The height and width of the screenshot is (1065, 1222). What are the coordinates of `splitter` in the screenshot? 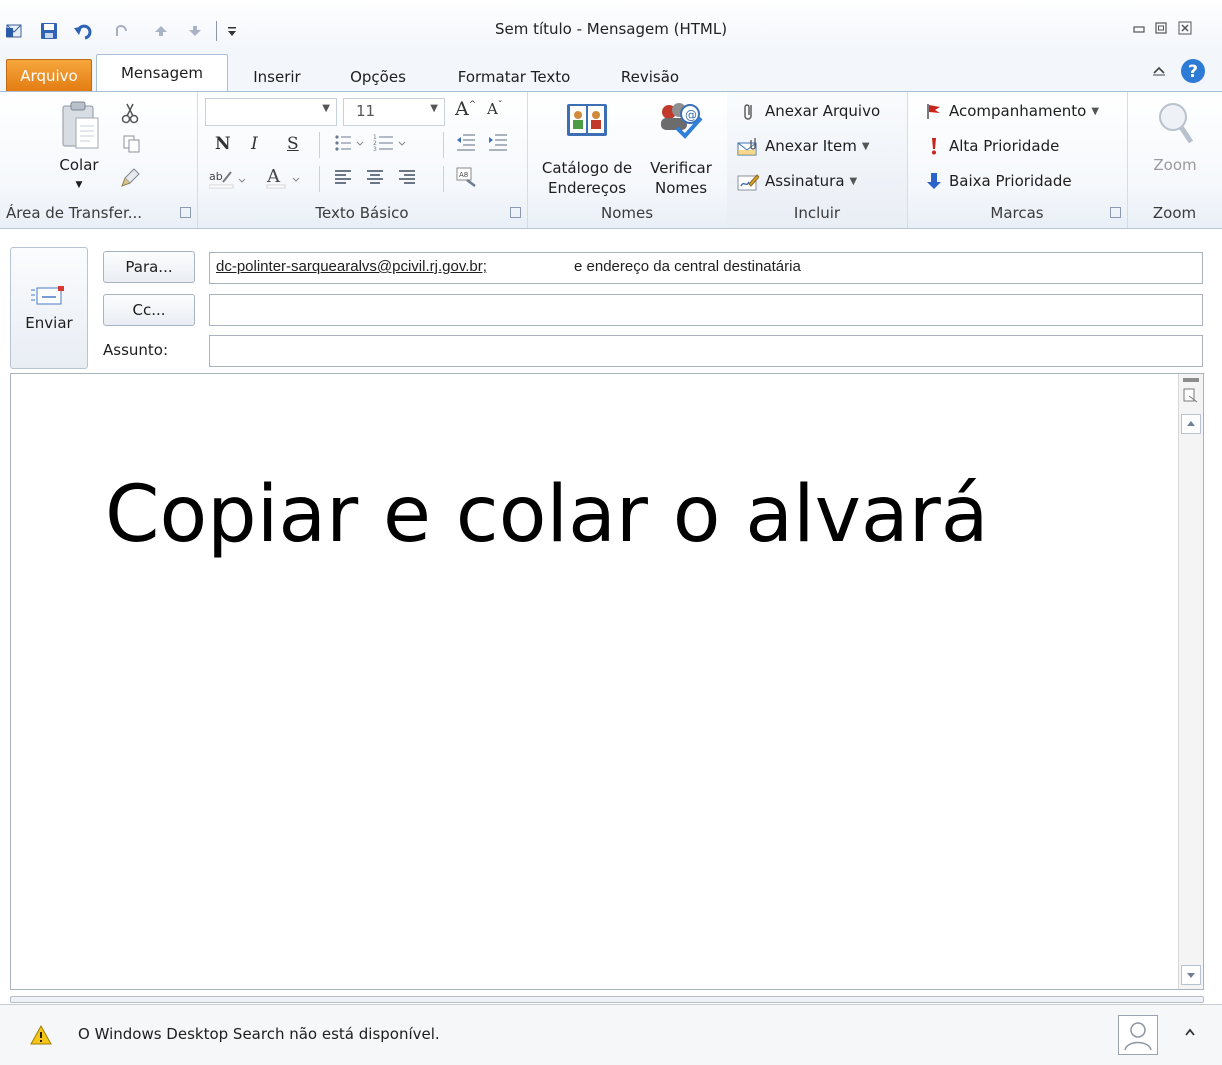 It's located at (607, 999).